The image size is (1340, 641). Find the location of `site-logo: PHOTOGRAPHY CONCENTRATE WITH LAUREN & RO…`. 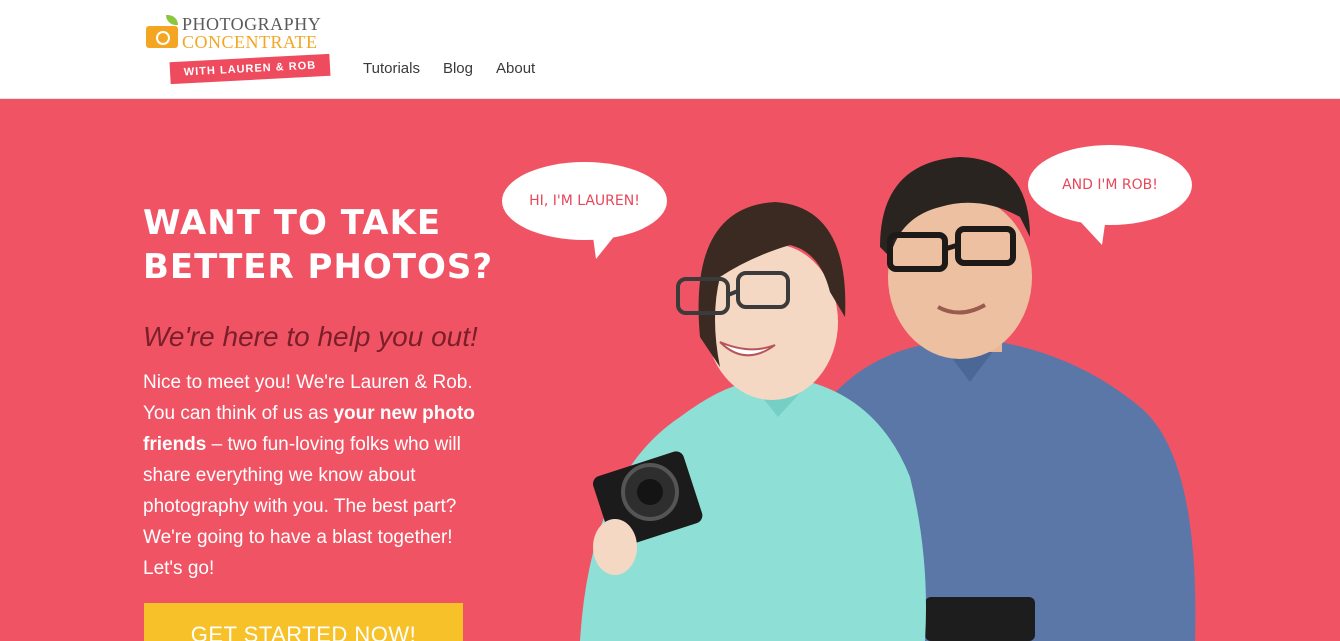

site-logo: PHOTOGRAPHY CONCENTRATE WITH LAUREN & RO… is located at coordinates (239, 50).